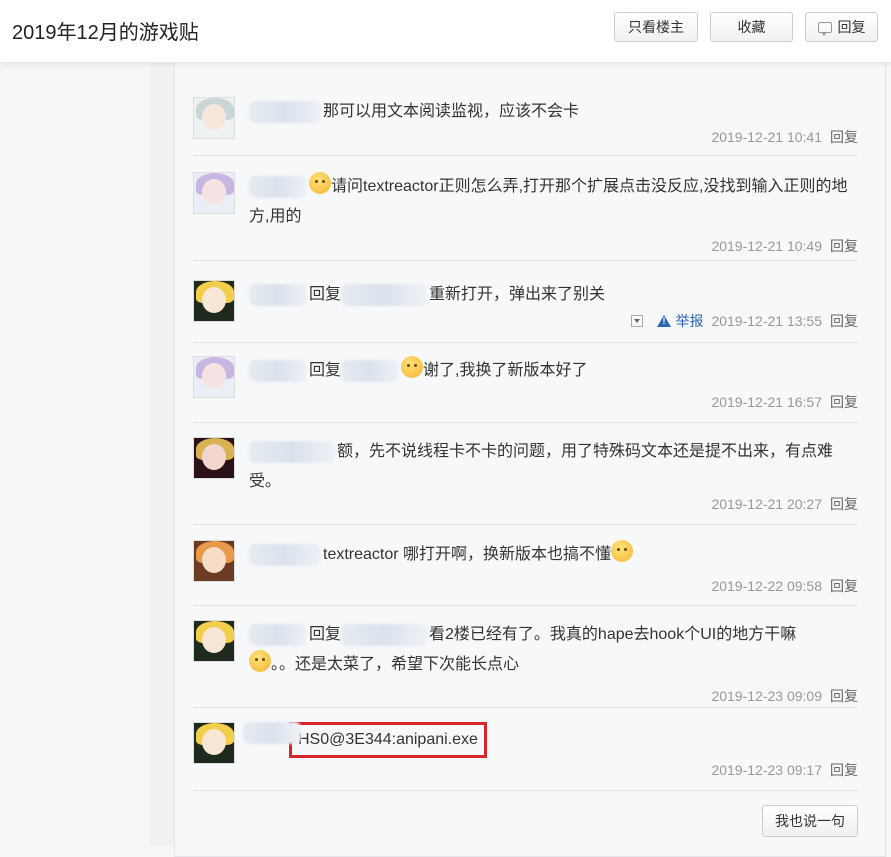  I want to click on reply-meta: 举报 2019-12-21 13:55 回复, so click(744, 321).